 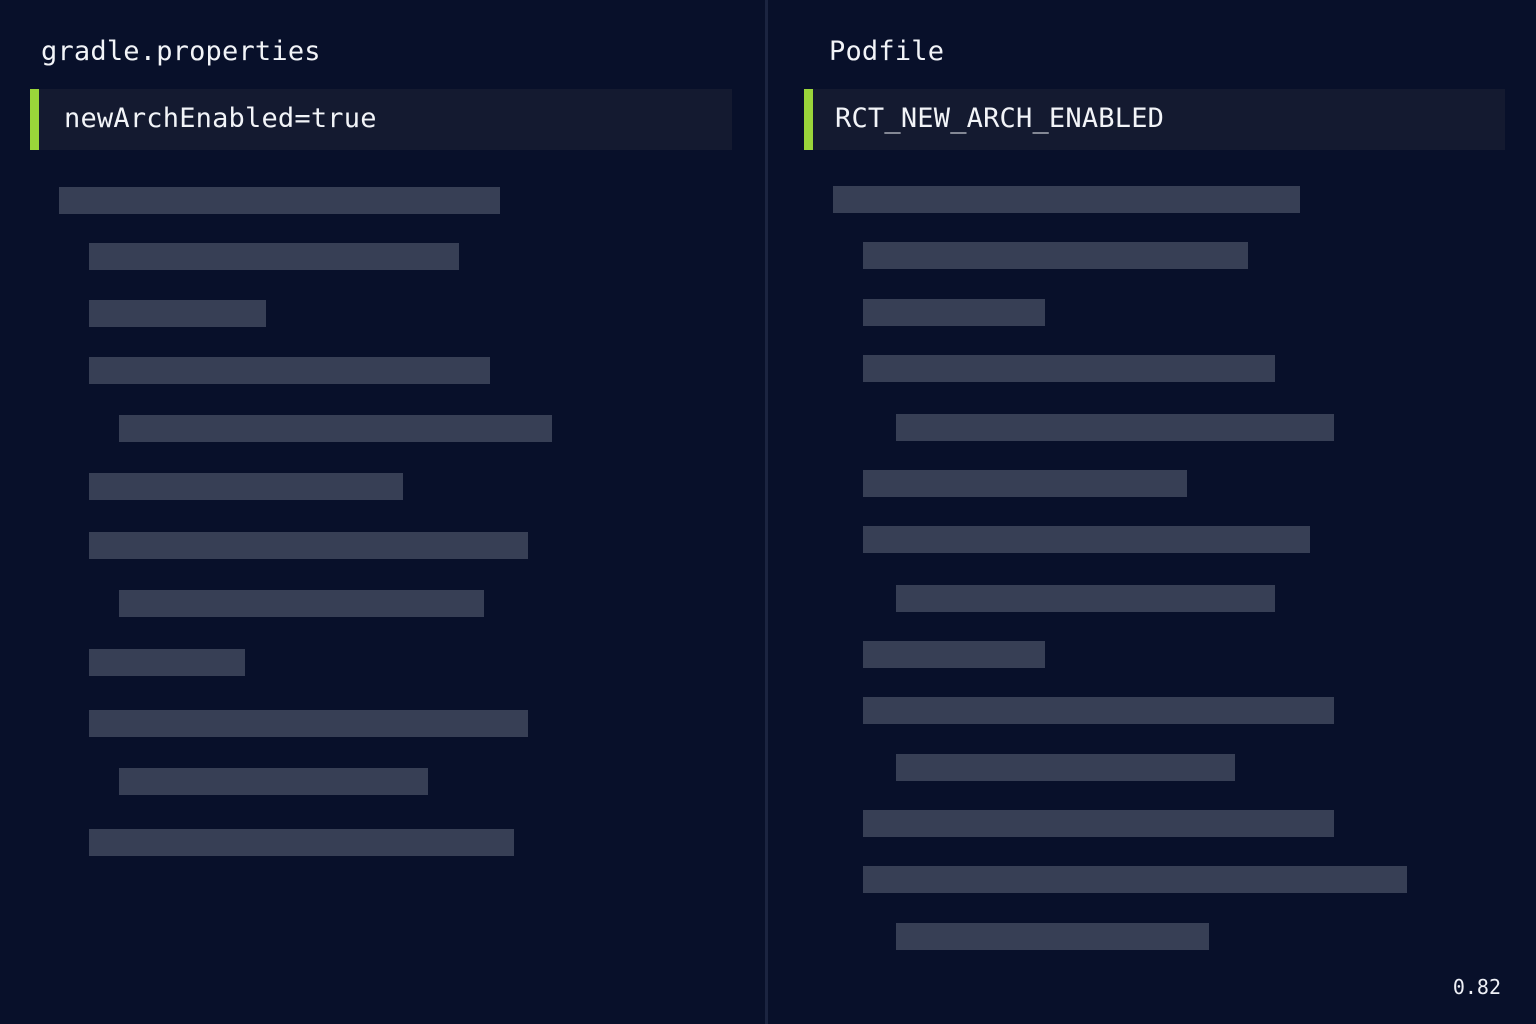 I want to click on highlighted-line-podfile: RCT_NEW_ARCH_ENABLED, so click(x=1154, y=119).